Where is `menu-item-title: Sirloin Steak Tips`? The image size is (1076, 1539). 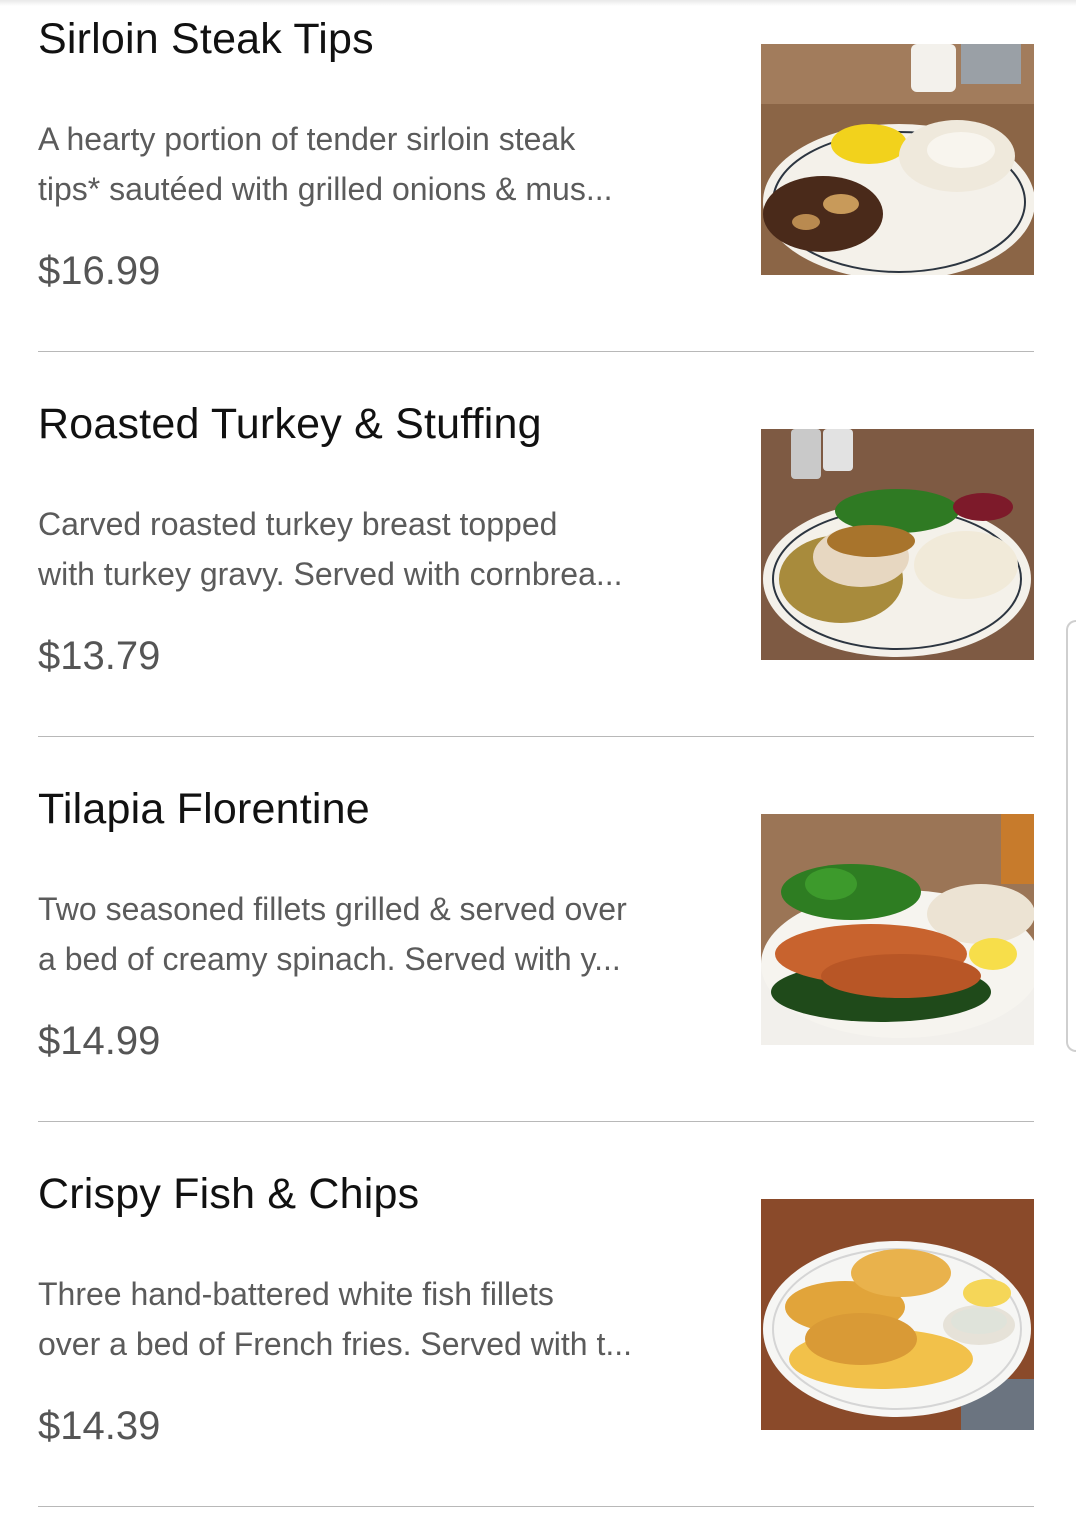 menu-item-title: Sirloin Steak Tips is located at coordinates (206, 39).